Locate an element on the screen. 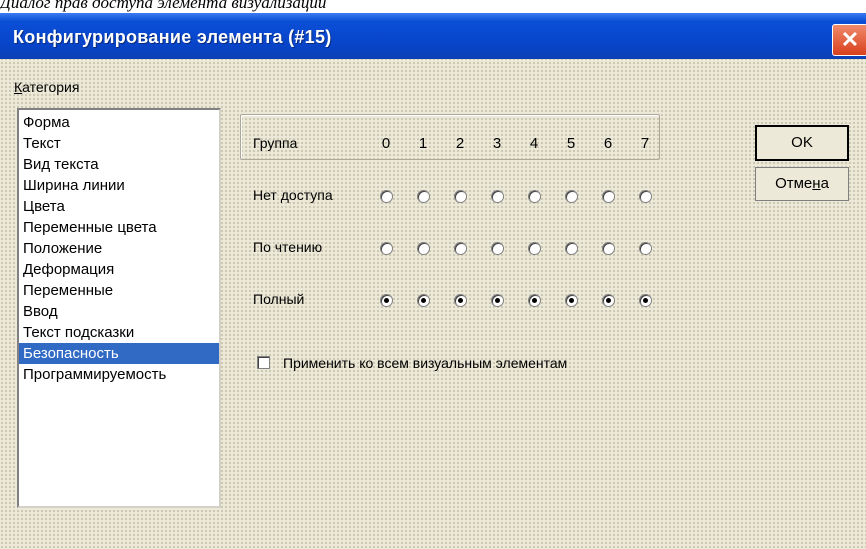 The image size is (866, 549). category-label: Категория is located at coordinates (46, 87).